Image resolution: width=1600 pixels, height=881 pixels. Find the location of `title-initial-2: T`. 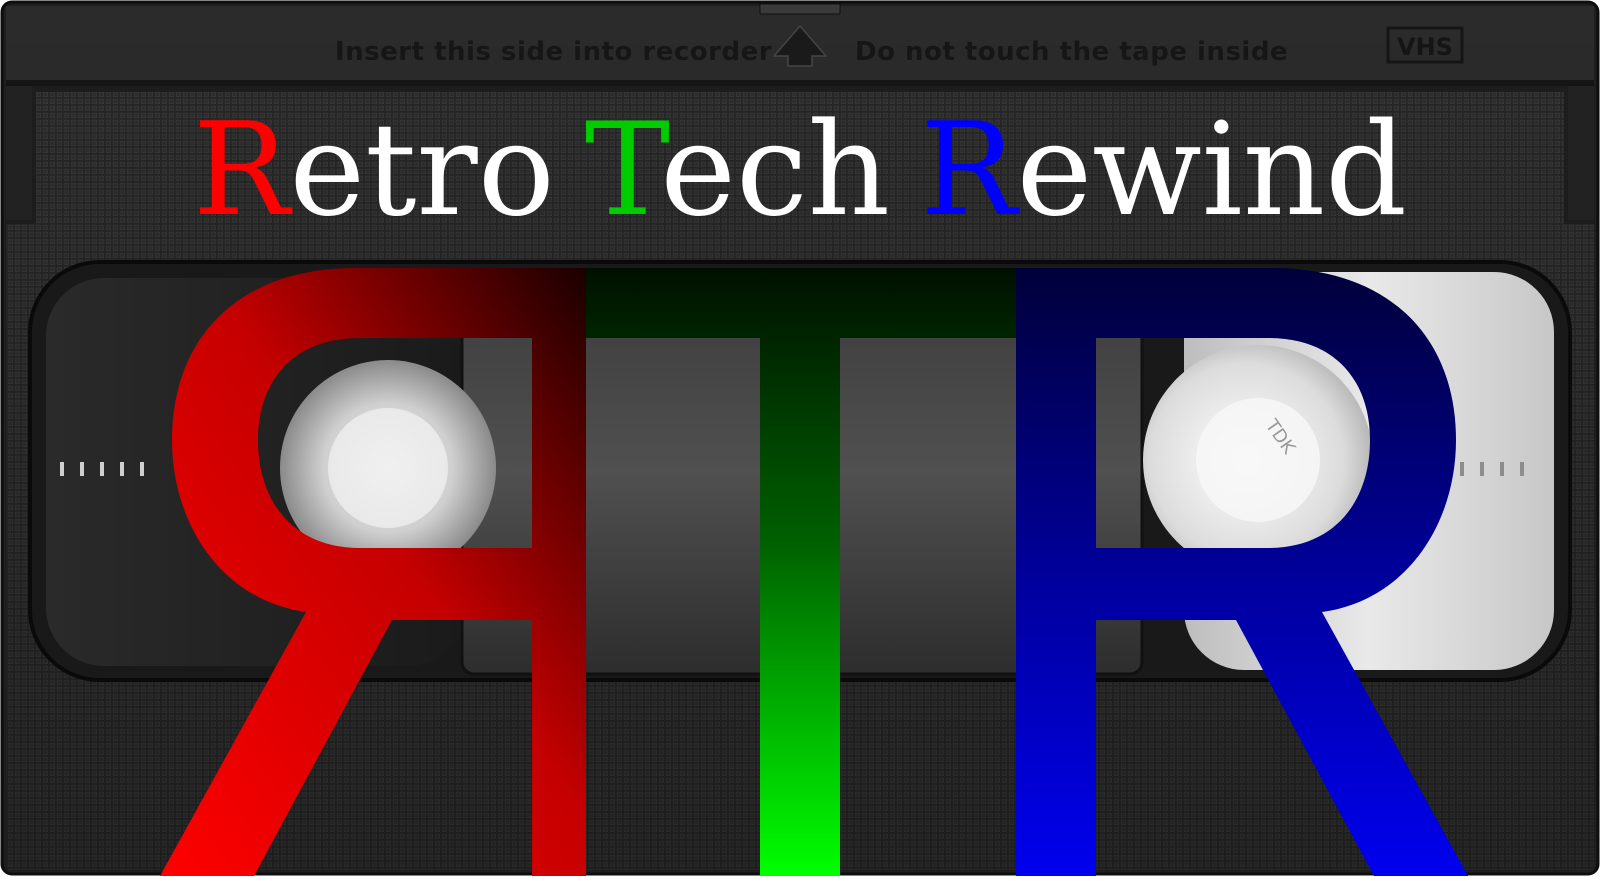

title-initial-2: T is located at coordinates (627, 170).